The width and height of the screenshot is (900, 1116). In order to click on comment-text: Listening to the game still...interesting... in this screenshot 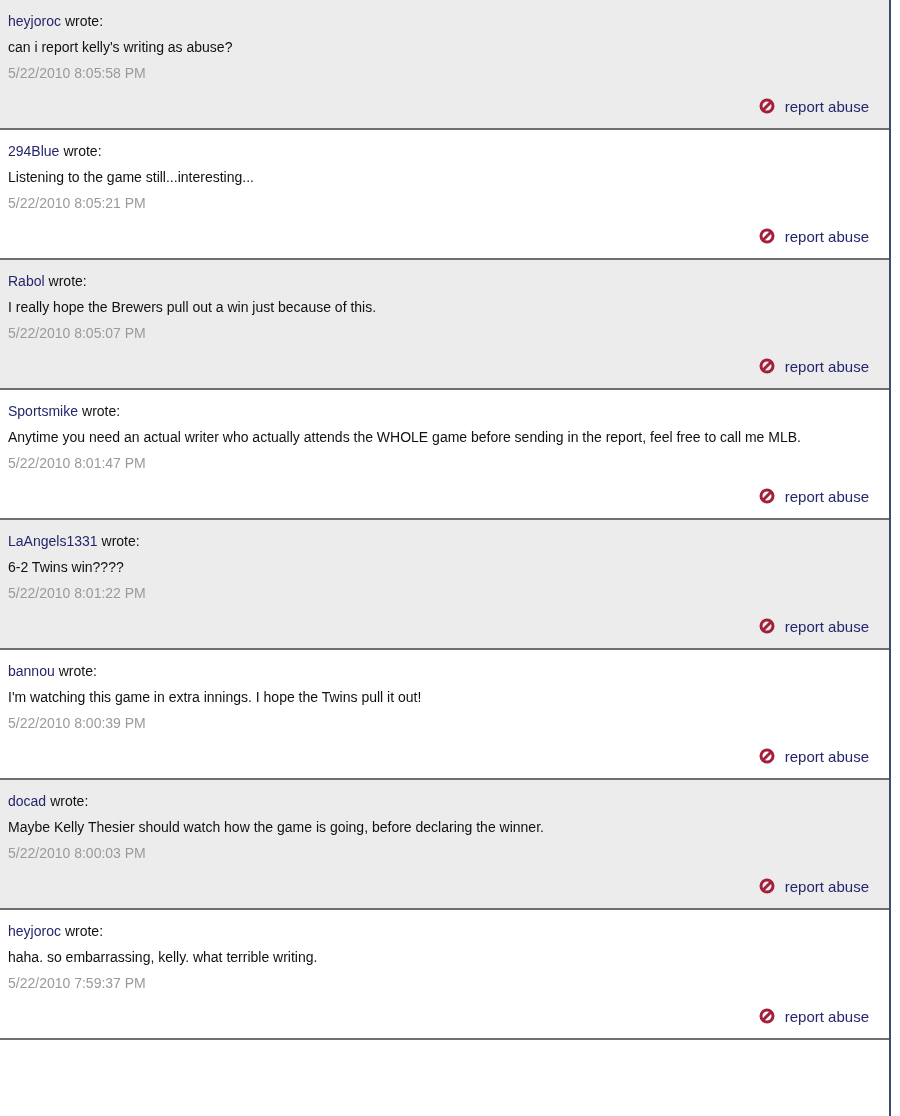, I will do `click(131, 177)`.